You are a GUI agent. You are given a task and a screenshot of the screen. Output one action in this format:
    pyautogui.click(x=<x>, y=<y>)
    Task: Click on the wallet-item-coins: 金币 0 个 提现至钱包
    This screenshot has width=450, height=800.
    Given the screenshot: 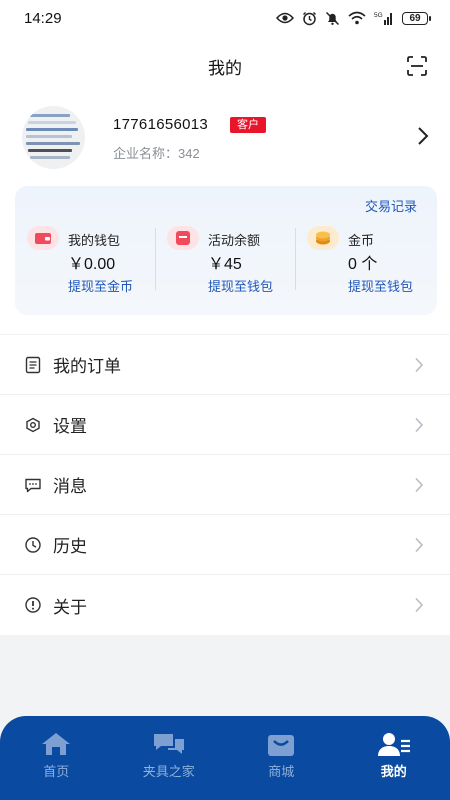 What is the action you would take?
    pyautogui.click(x=377, y=261)
    